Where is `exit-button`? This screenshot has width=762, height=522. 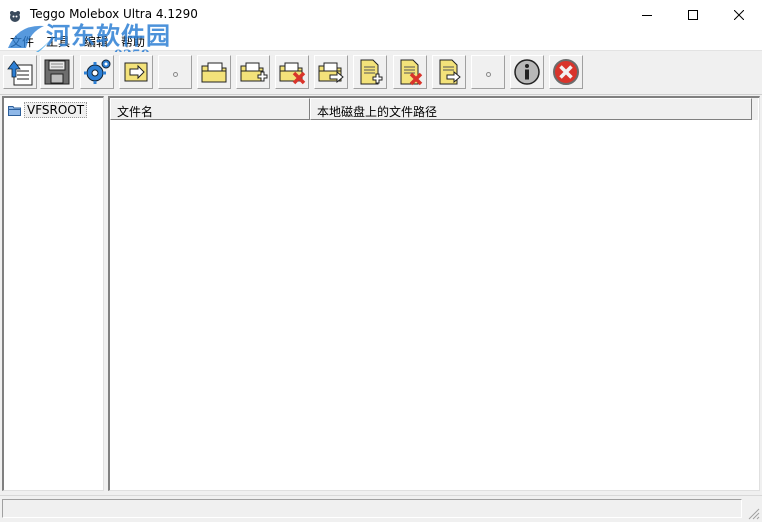
exit-button is located at coordinates (566, 72).